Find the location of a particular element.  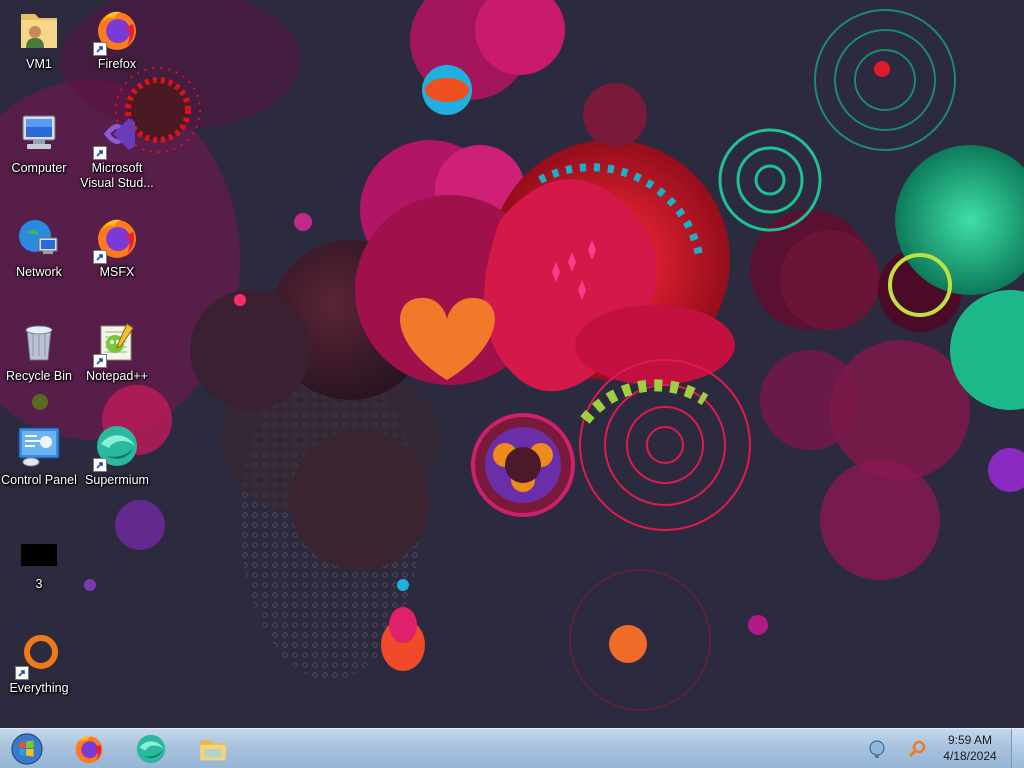

taskbar-pinned-file-explorer is located at coordinates (213, 748).